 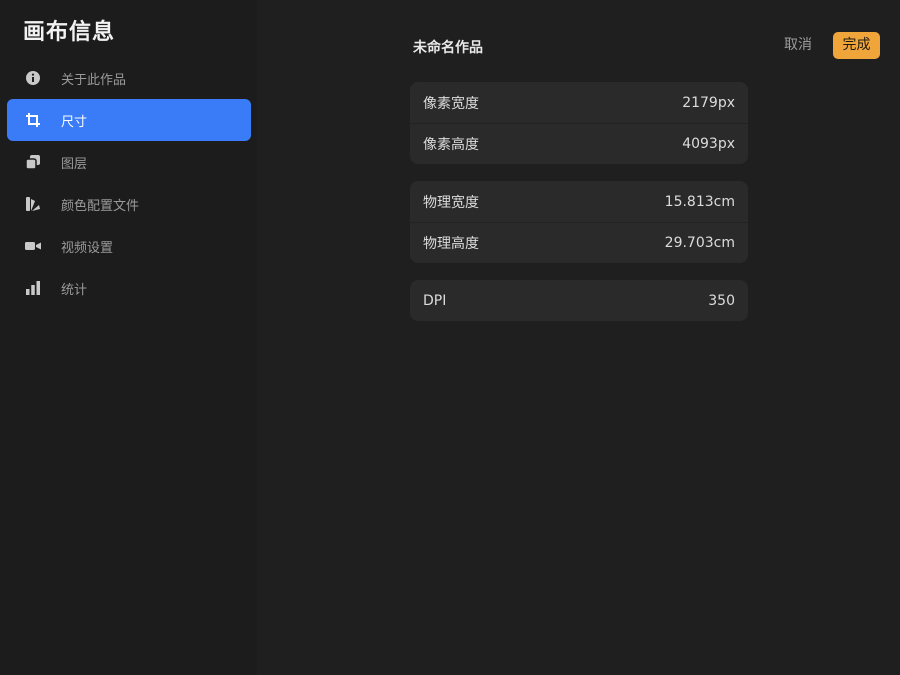 What do you see at coordinates (579, 242) in the screenshot?
I see `physical-height-row: 物理高度 29.703cm` at bounding box center [579, 242].